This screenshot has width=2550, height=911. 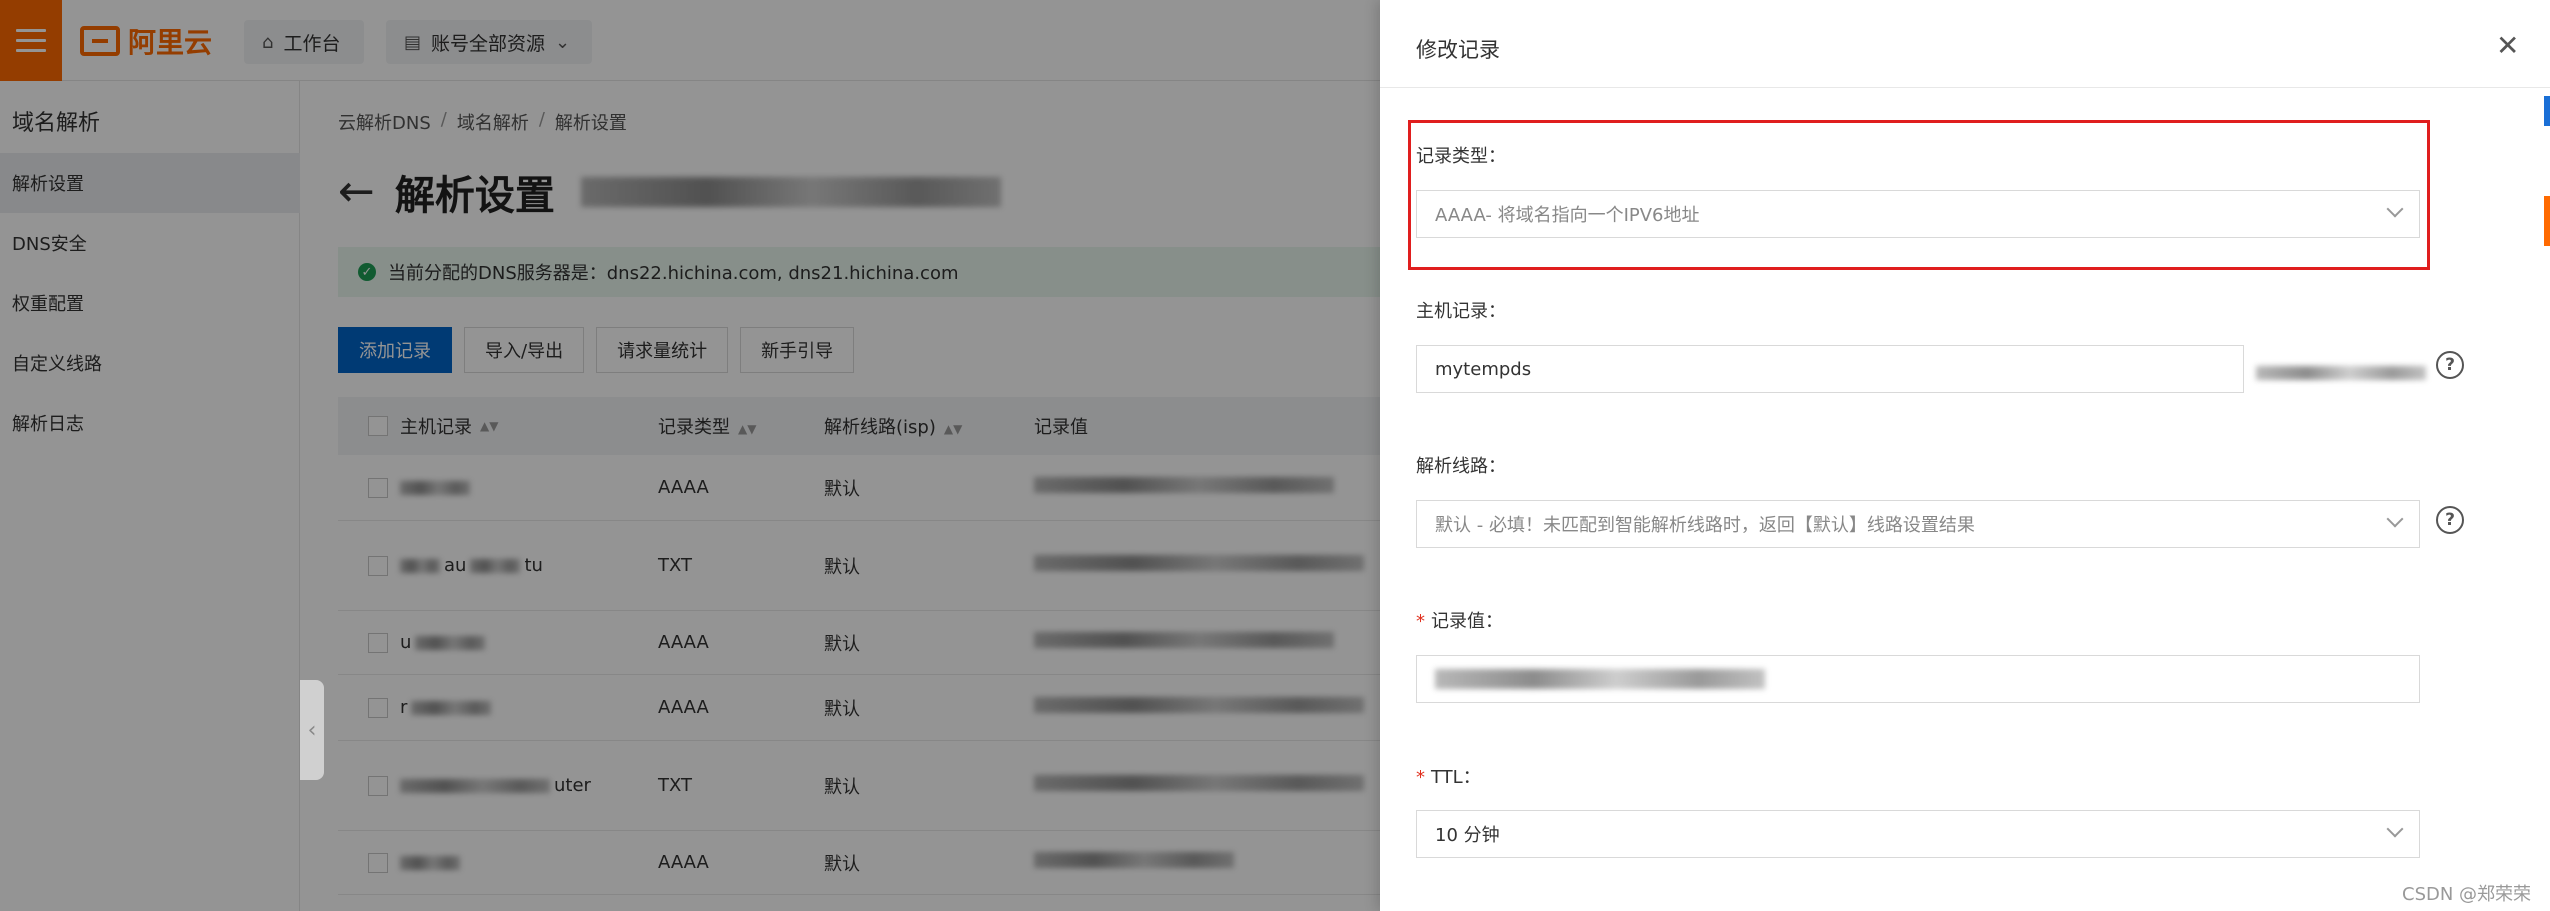 What do you see at coordinates (1965, 44) in the screenshot?
I see `drawer-header: 修改记录 ✕` at bounding box center [1965, 44].